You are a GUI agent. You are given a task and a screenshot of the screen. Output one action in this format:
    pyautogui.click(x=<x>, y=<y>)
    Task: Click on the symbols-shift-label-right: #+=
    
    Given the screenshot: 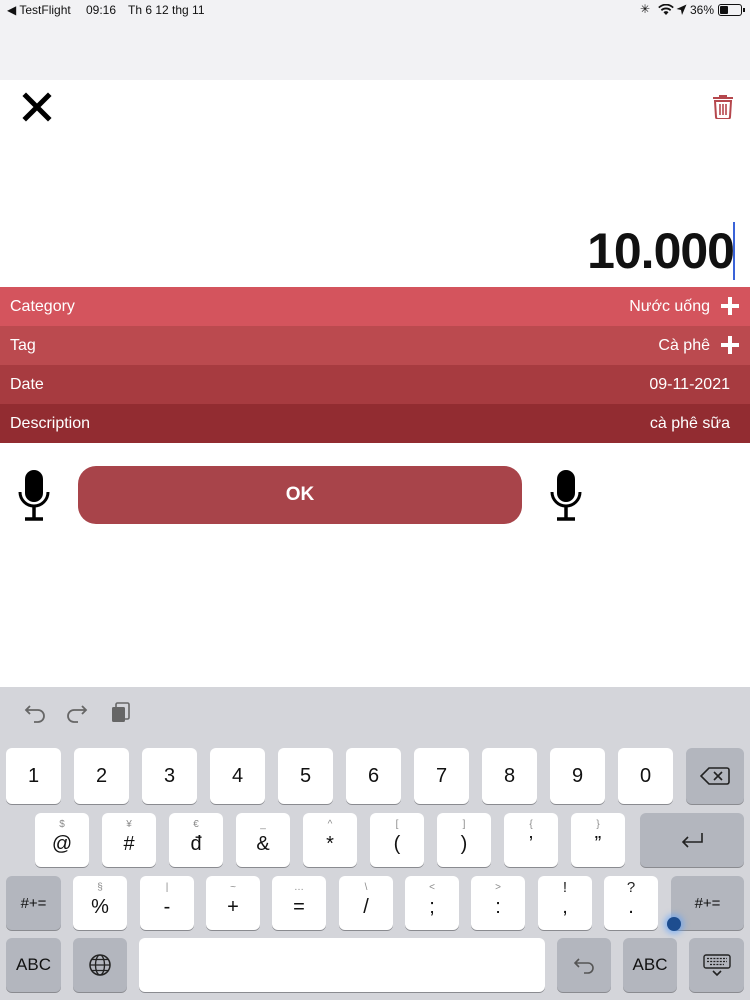 What is the action you would take?
    pyautogui.click(x=707, y=903)
    